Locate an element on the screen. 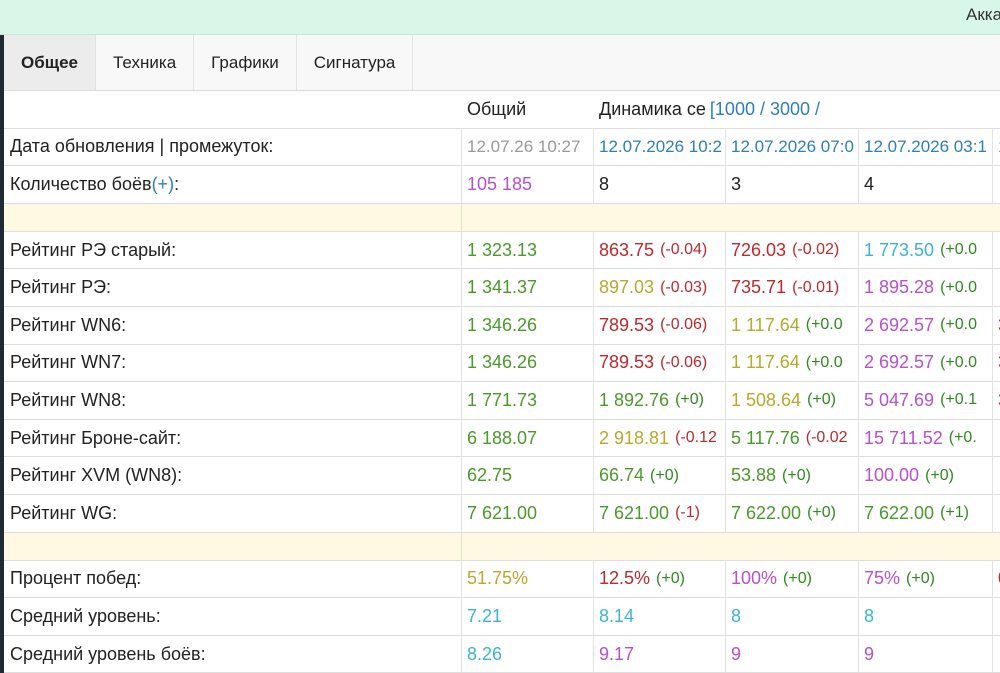  value: 7 621.00 is located at coordinates (634, 512).